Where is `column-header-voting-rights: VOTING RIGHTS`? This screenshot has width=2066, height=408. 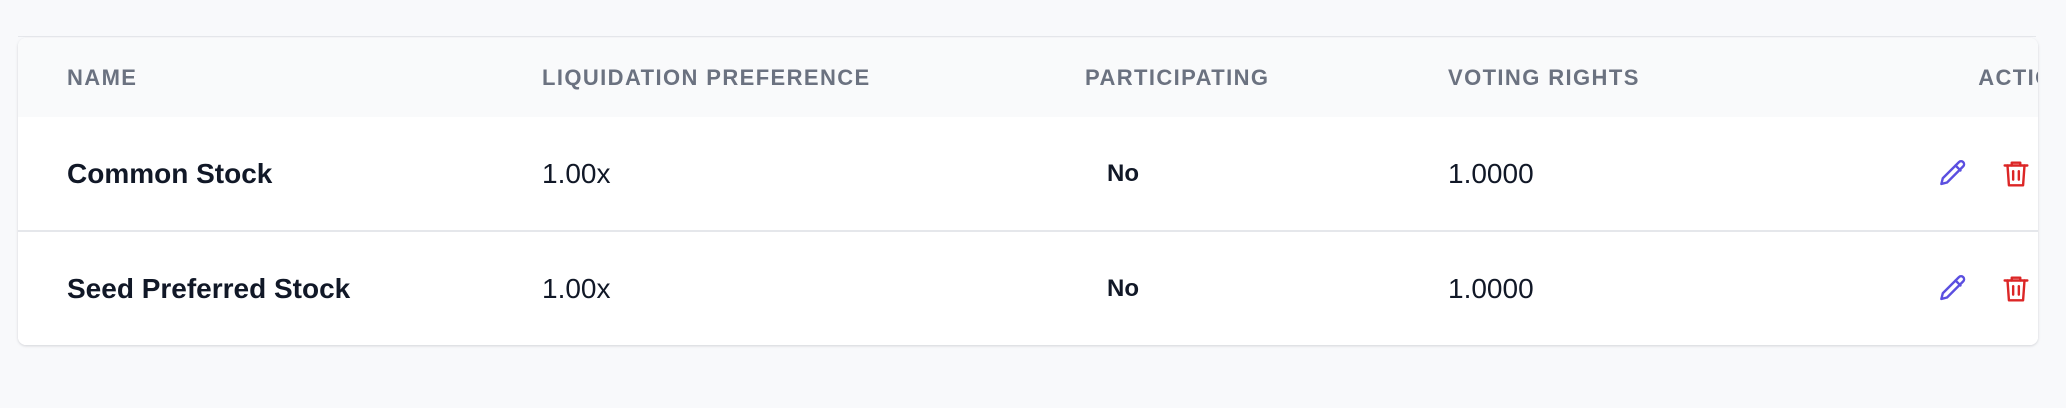
column-header-voting-rights: VOTING RIGHTS is located at coordinates (1544, 77).